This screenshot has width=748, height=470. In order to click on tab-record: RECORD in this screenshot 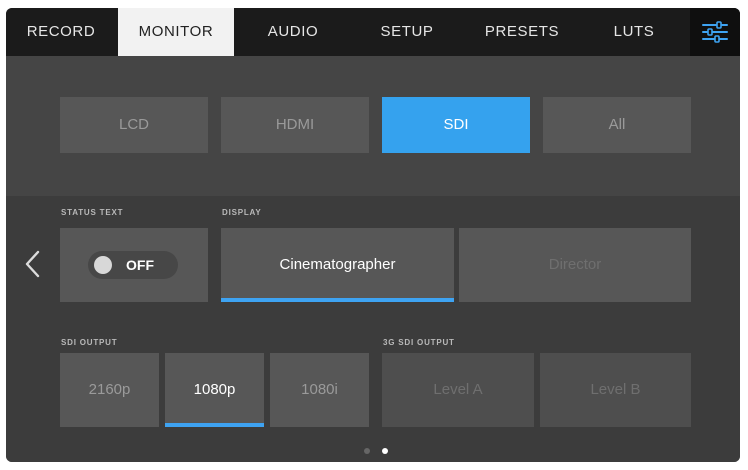, I will do `click(61, 32)`.